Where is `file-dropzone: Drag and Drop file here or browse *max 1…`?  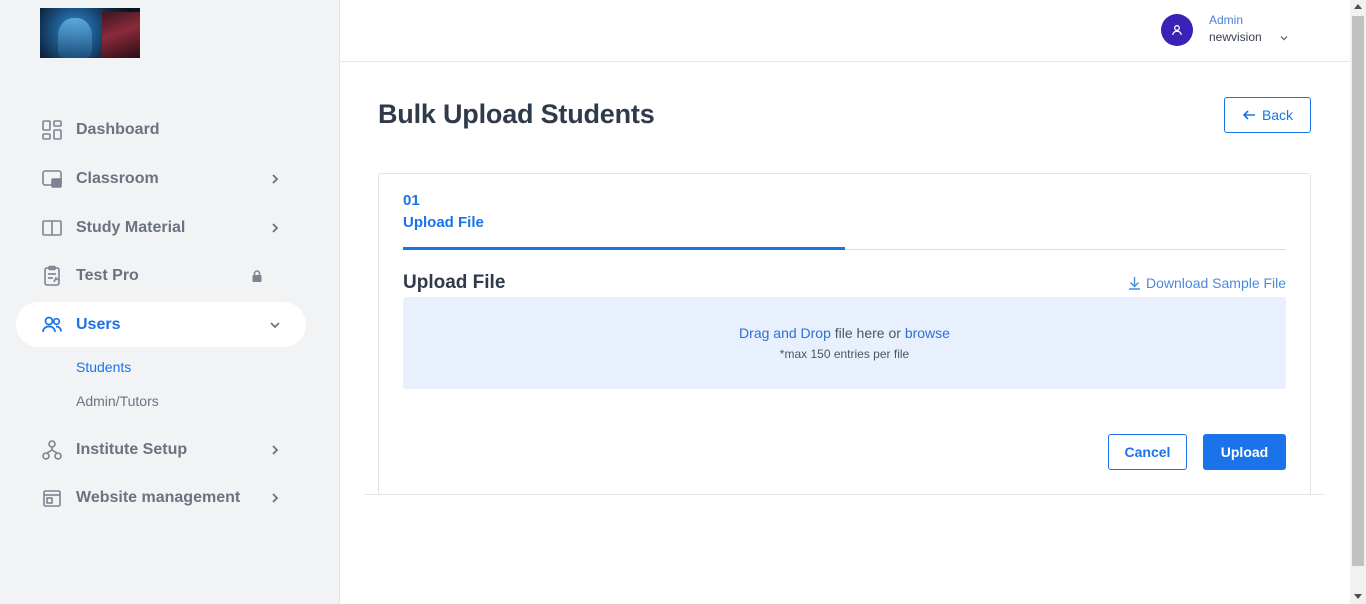
file-dropzone: Drag and Drop file here or browse *max 1… is located at coordinates (844, 343).